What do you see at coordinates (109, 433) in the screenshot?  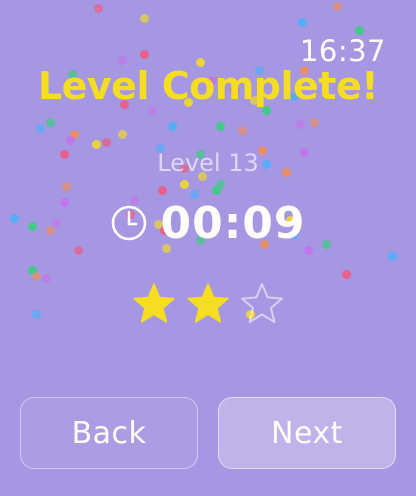 I see `back-button: Back` at bounding box center [109, 433].